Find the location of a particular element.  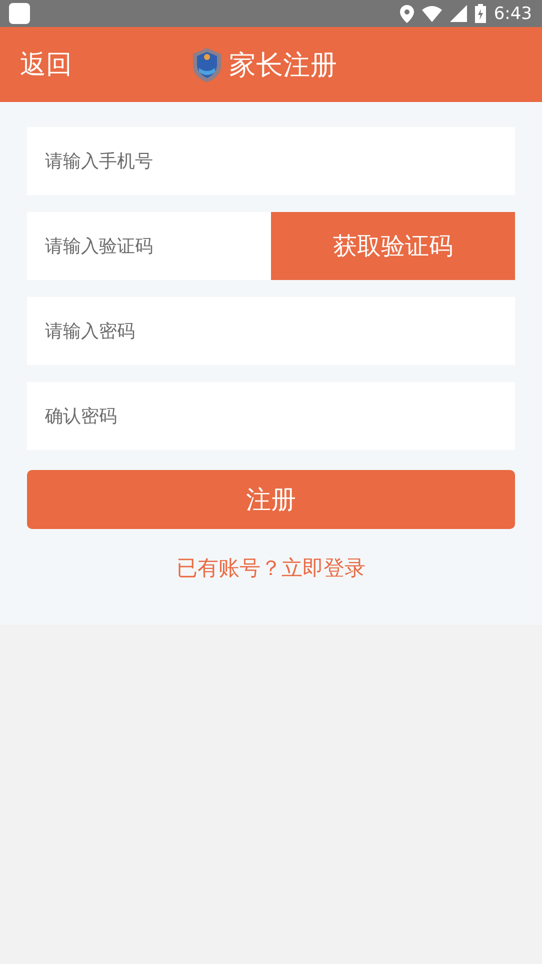

input-field: 请输入手机号 is located at coordinates (271, 161).